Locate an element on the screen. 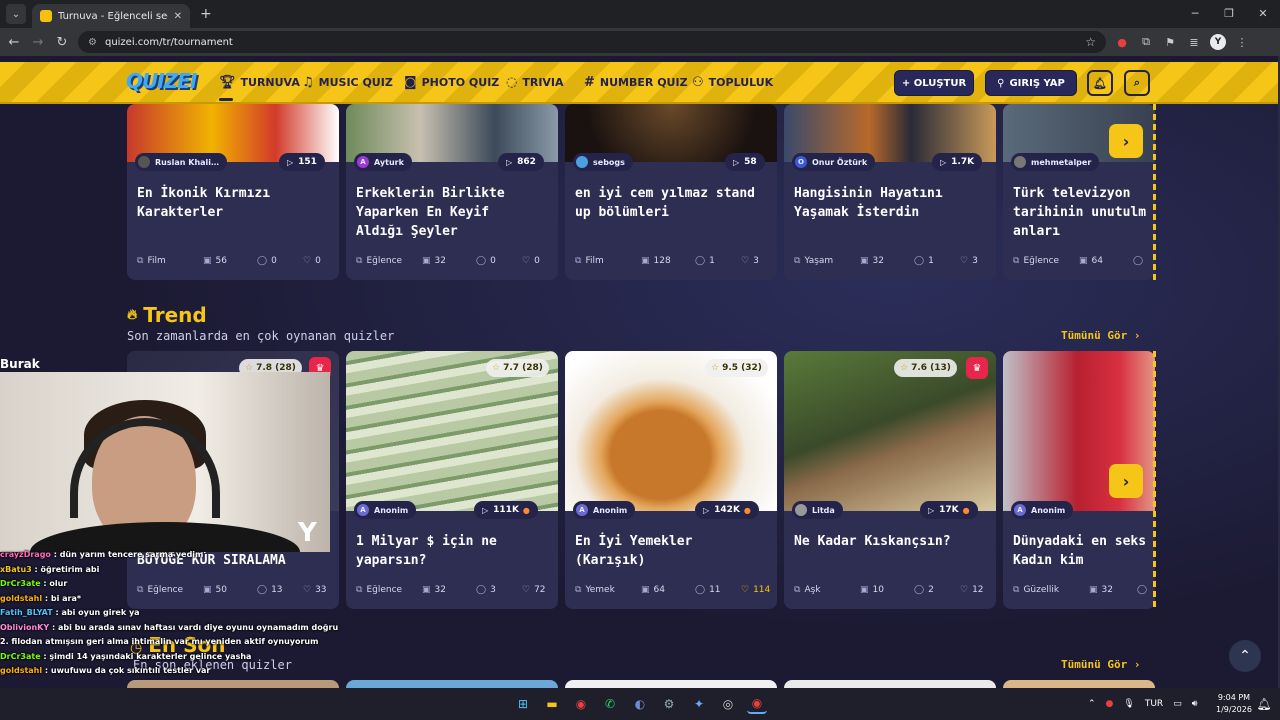  tab-search-icon: ⌄ is located at coordinates (16, 14).